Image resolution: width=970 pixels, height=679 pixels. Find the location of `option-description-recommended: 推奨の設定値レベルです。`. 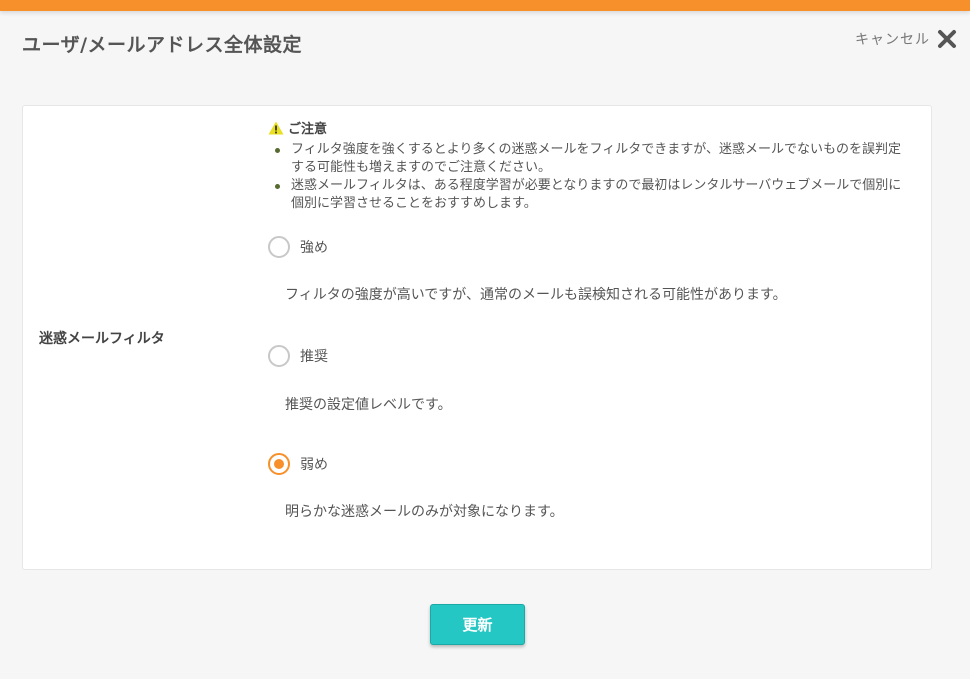

option-description-recommended: 推奨の設定値レベルです。 is located at coordinates (368, 405).